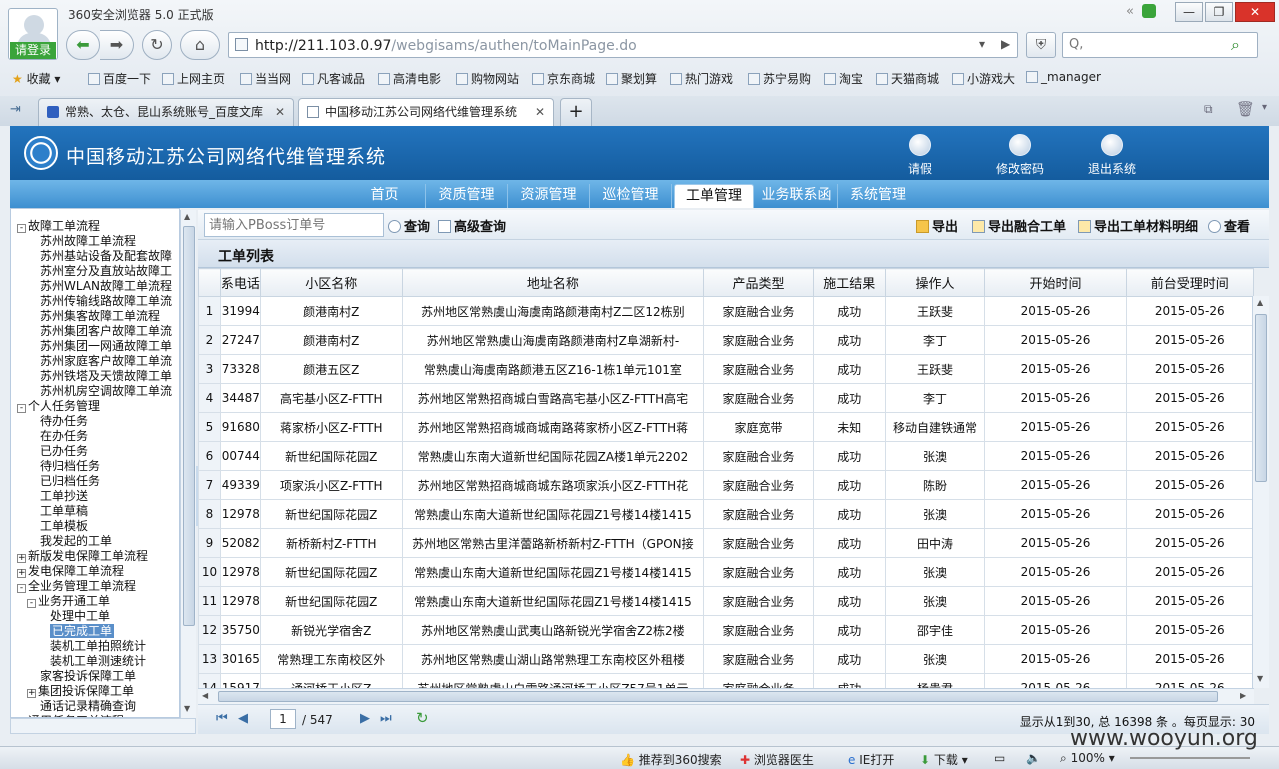 The image size is (1279, 769). I want to click on tree-item: 苏州故障工单流程, so click(81, 241).